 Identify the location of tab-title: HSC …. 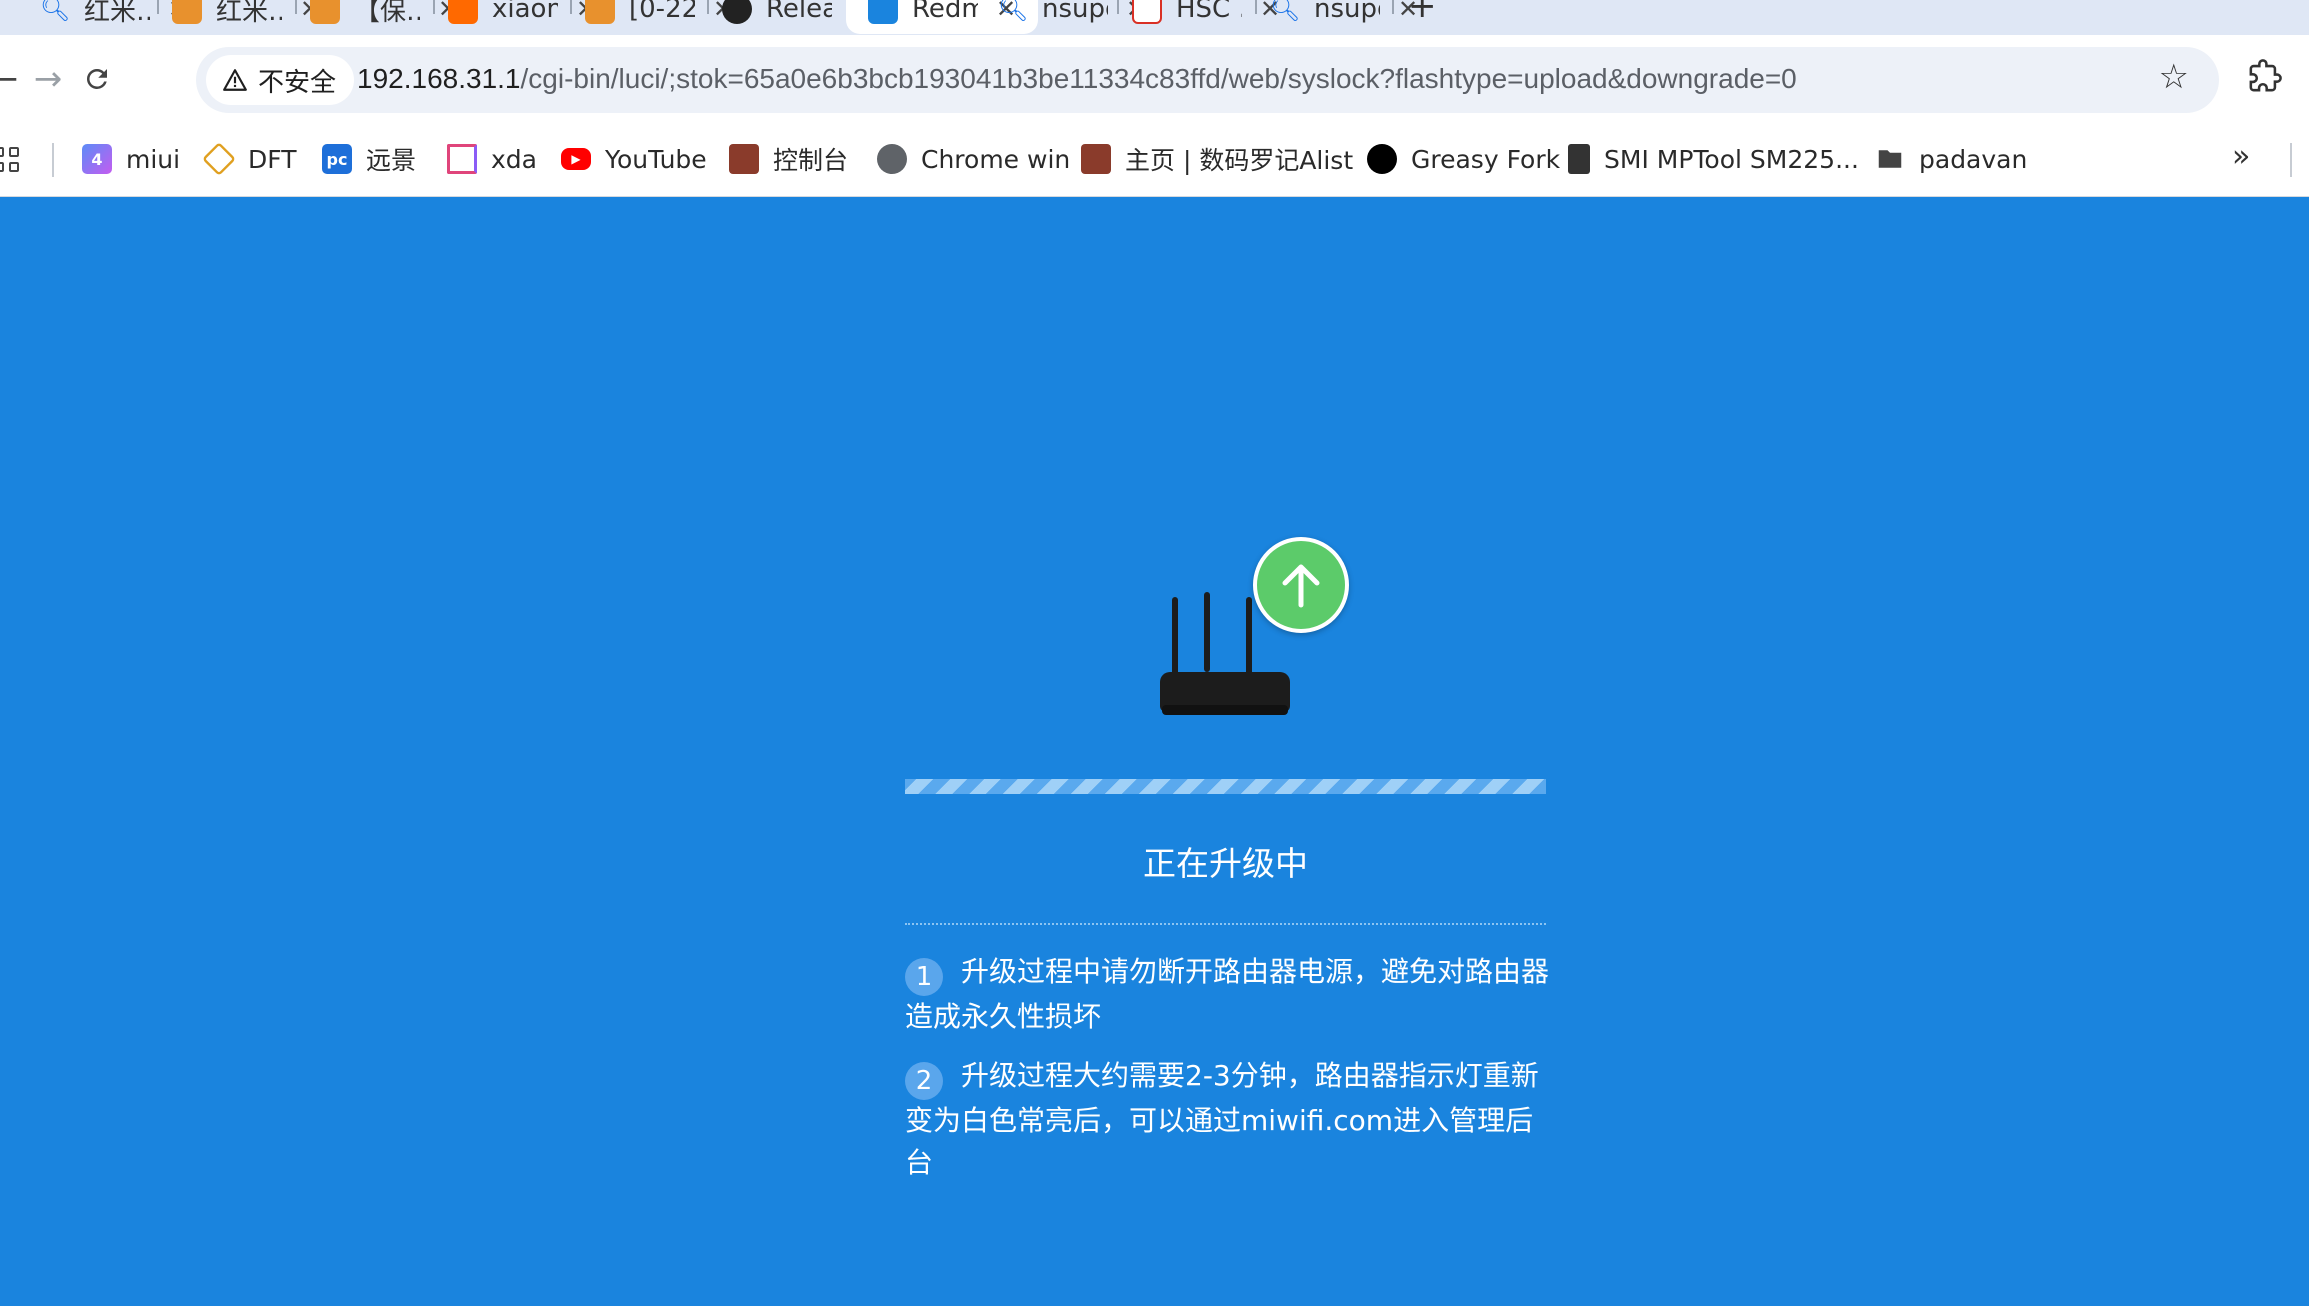
(1209, 12).